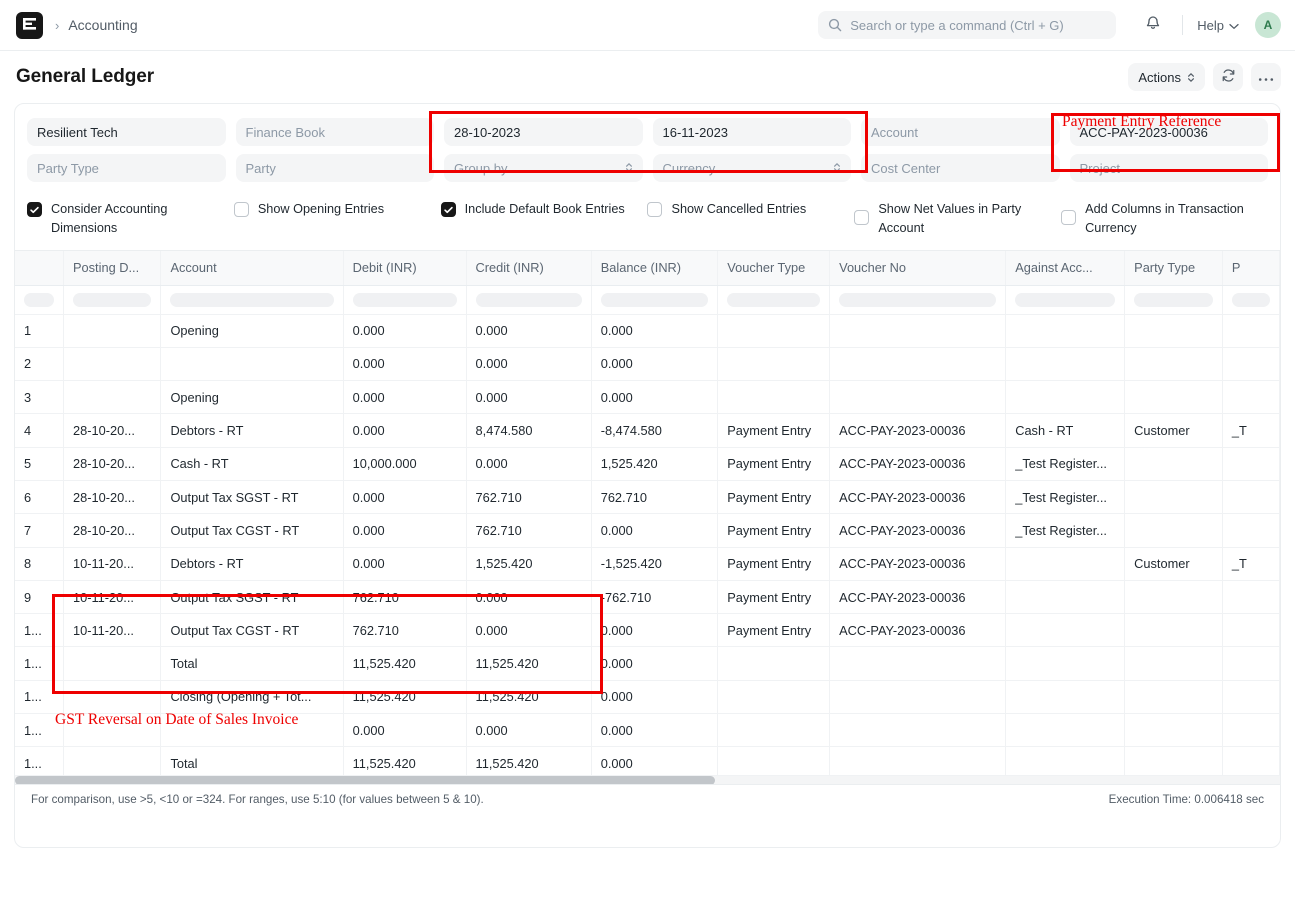 The width and height of the screenshot is (1295, 919). What do you see at coordinates (960, 132) in the screenshot?
I see `filter-account: Account` at bounding box center [960, 132].